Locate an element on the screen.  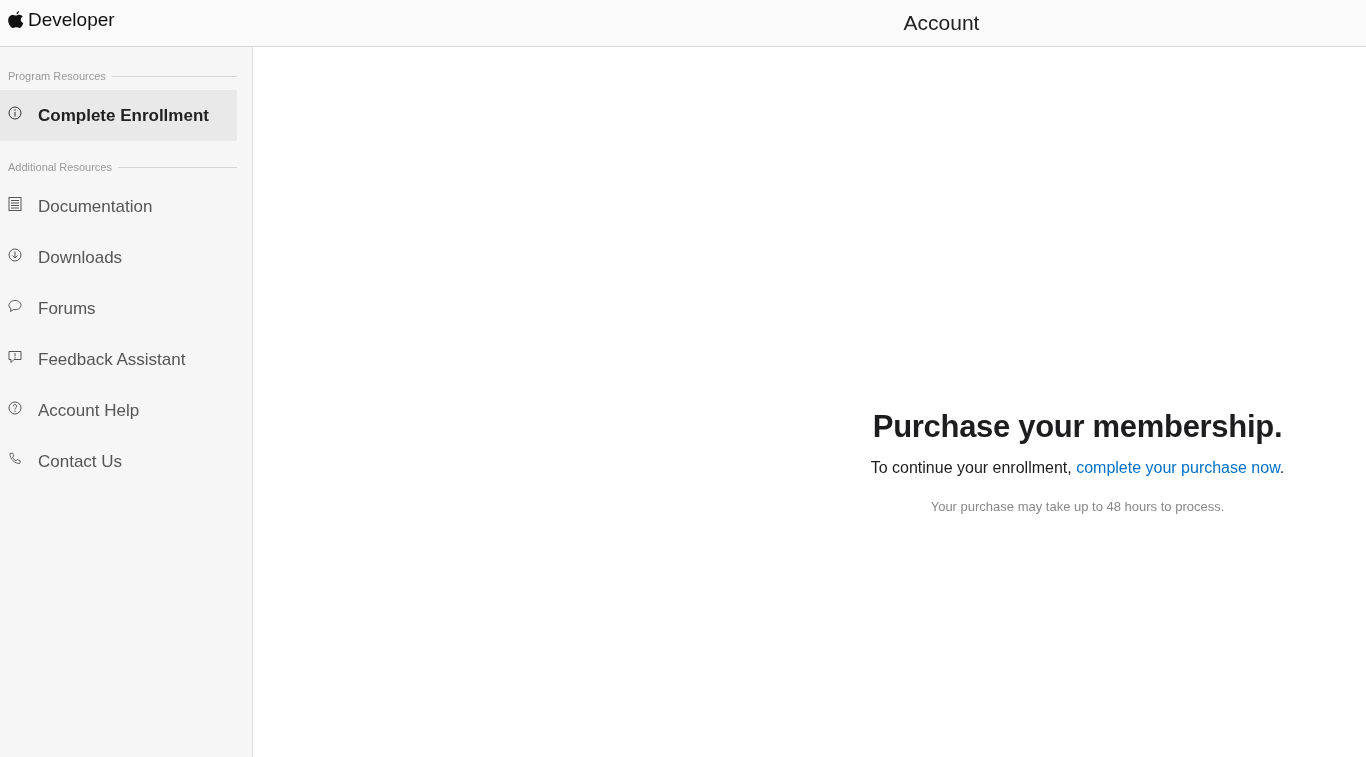
page-title: Account is located at coordinates (941, 23).